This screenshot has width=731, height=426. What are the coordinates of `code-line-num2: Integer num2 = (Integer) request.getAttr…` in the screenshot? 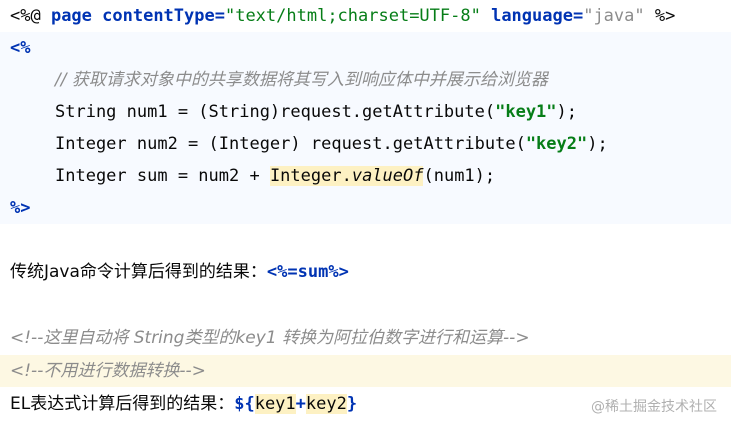 It's located at (365, 144).